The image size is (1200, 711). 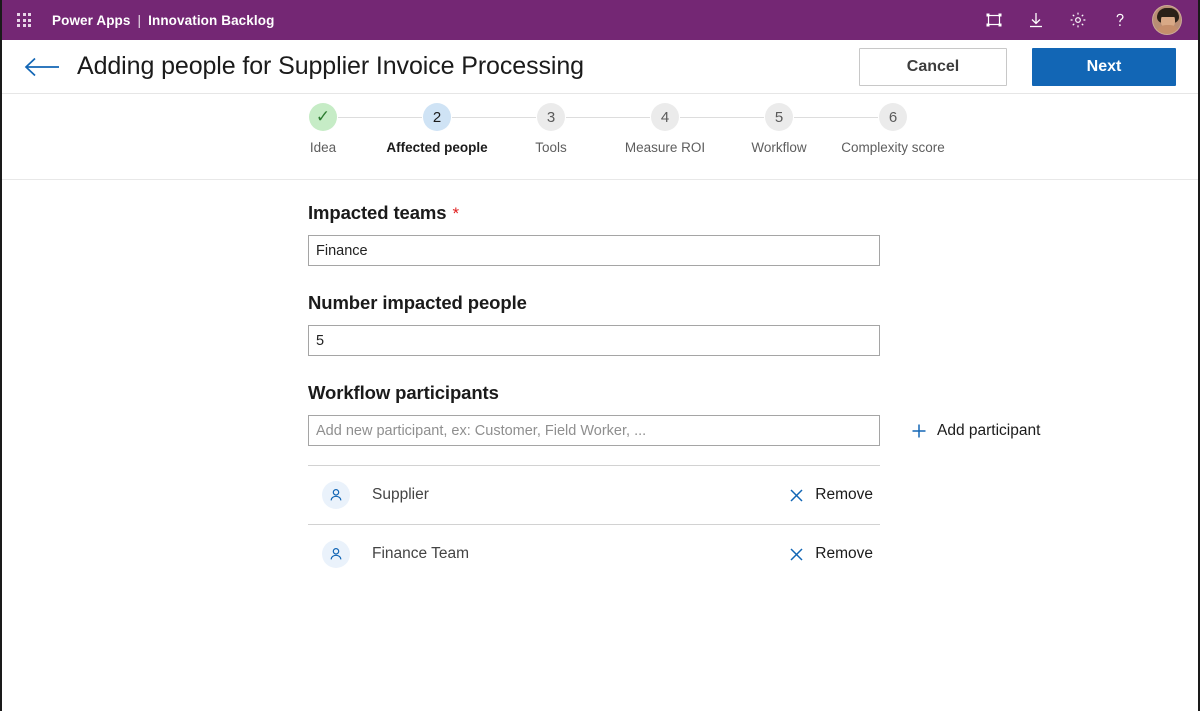 What do you see at coordinates (600, 20) in the screenshot?
I see `suite-bar: Power Apps | Innovation Backlog` at bounding box center [600, 20].